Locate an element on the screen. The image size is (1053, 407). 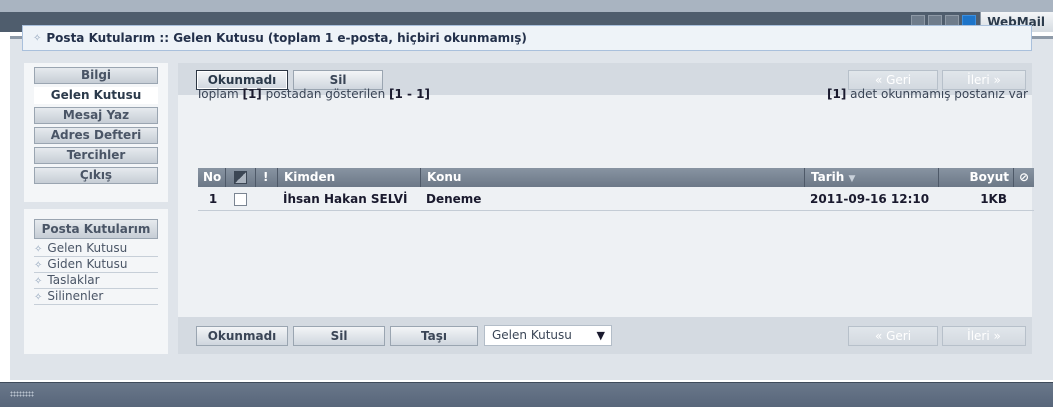
nav-preferences: Tercihler is located at coordinates (96, 155).